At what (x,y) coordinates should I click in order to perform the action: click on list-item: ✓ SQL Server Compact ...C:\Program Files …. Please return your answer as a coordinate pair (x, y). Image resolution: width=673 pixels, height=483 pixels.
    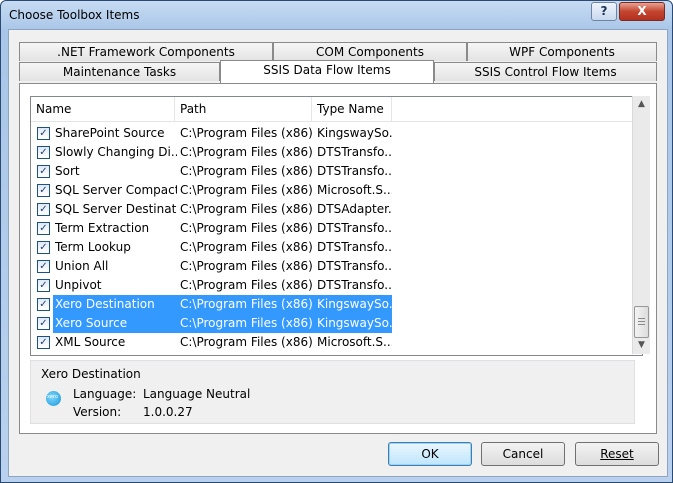
    Looking at the image, I should click on (336, 190).